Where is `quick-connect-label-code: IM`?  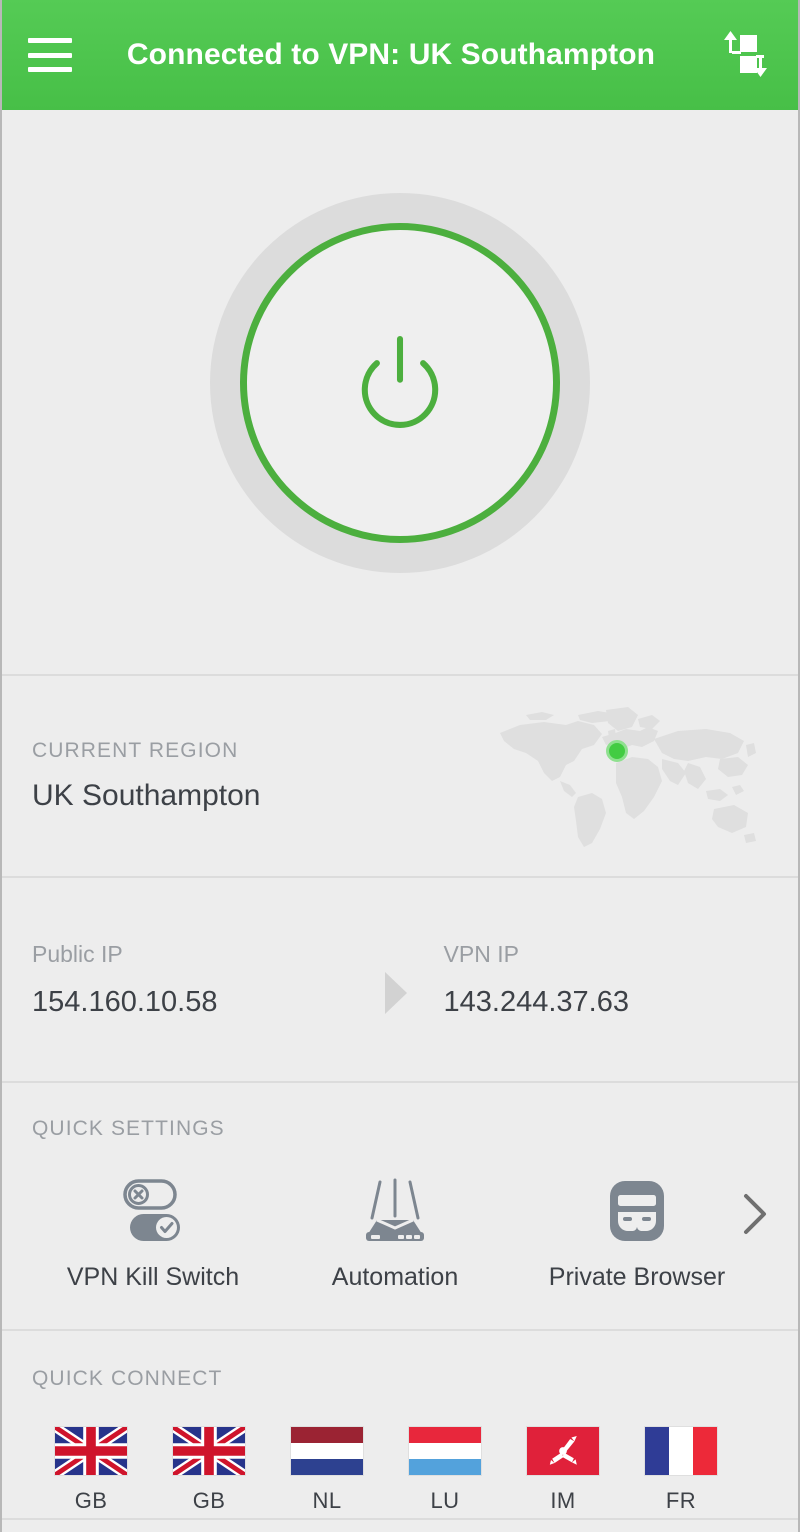 quick-connect-label-code: IM is located at coordinates (563, 1500).